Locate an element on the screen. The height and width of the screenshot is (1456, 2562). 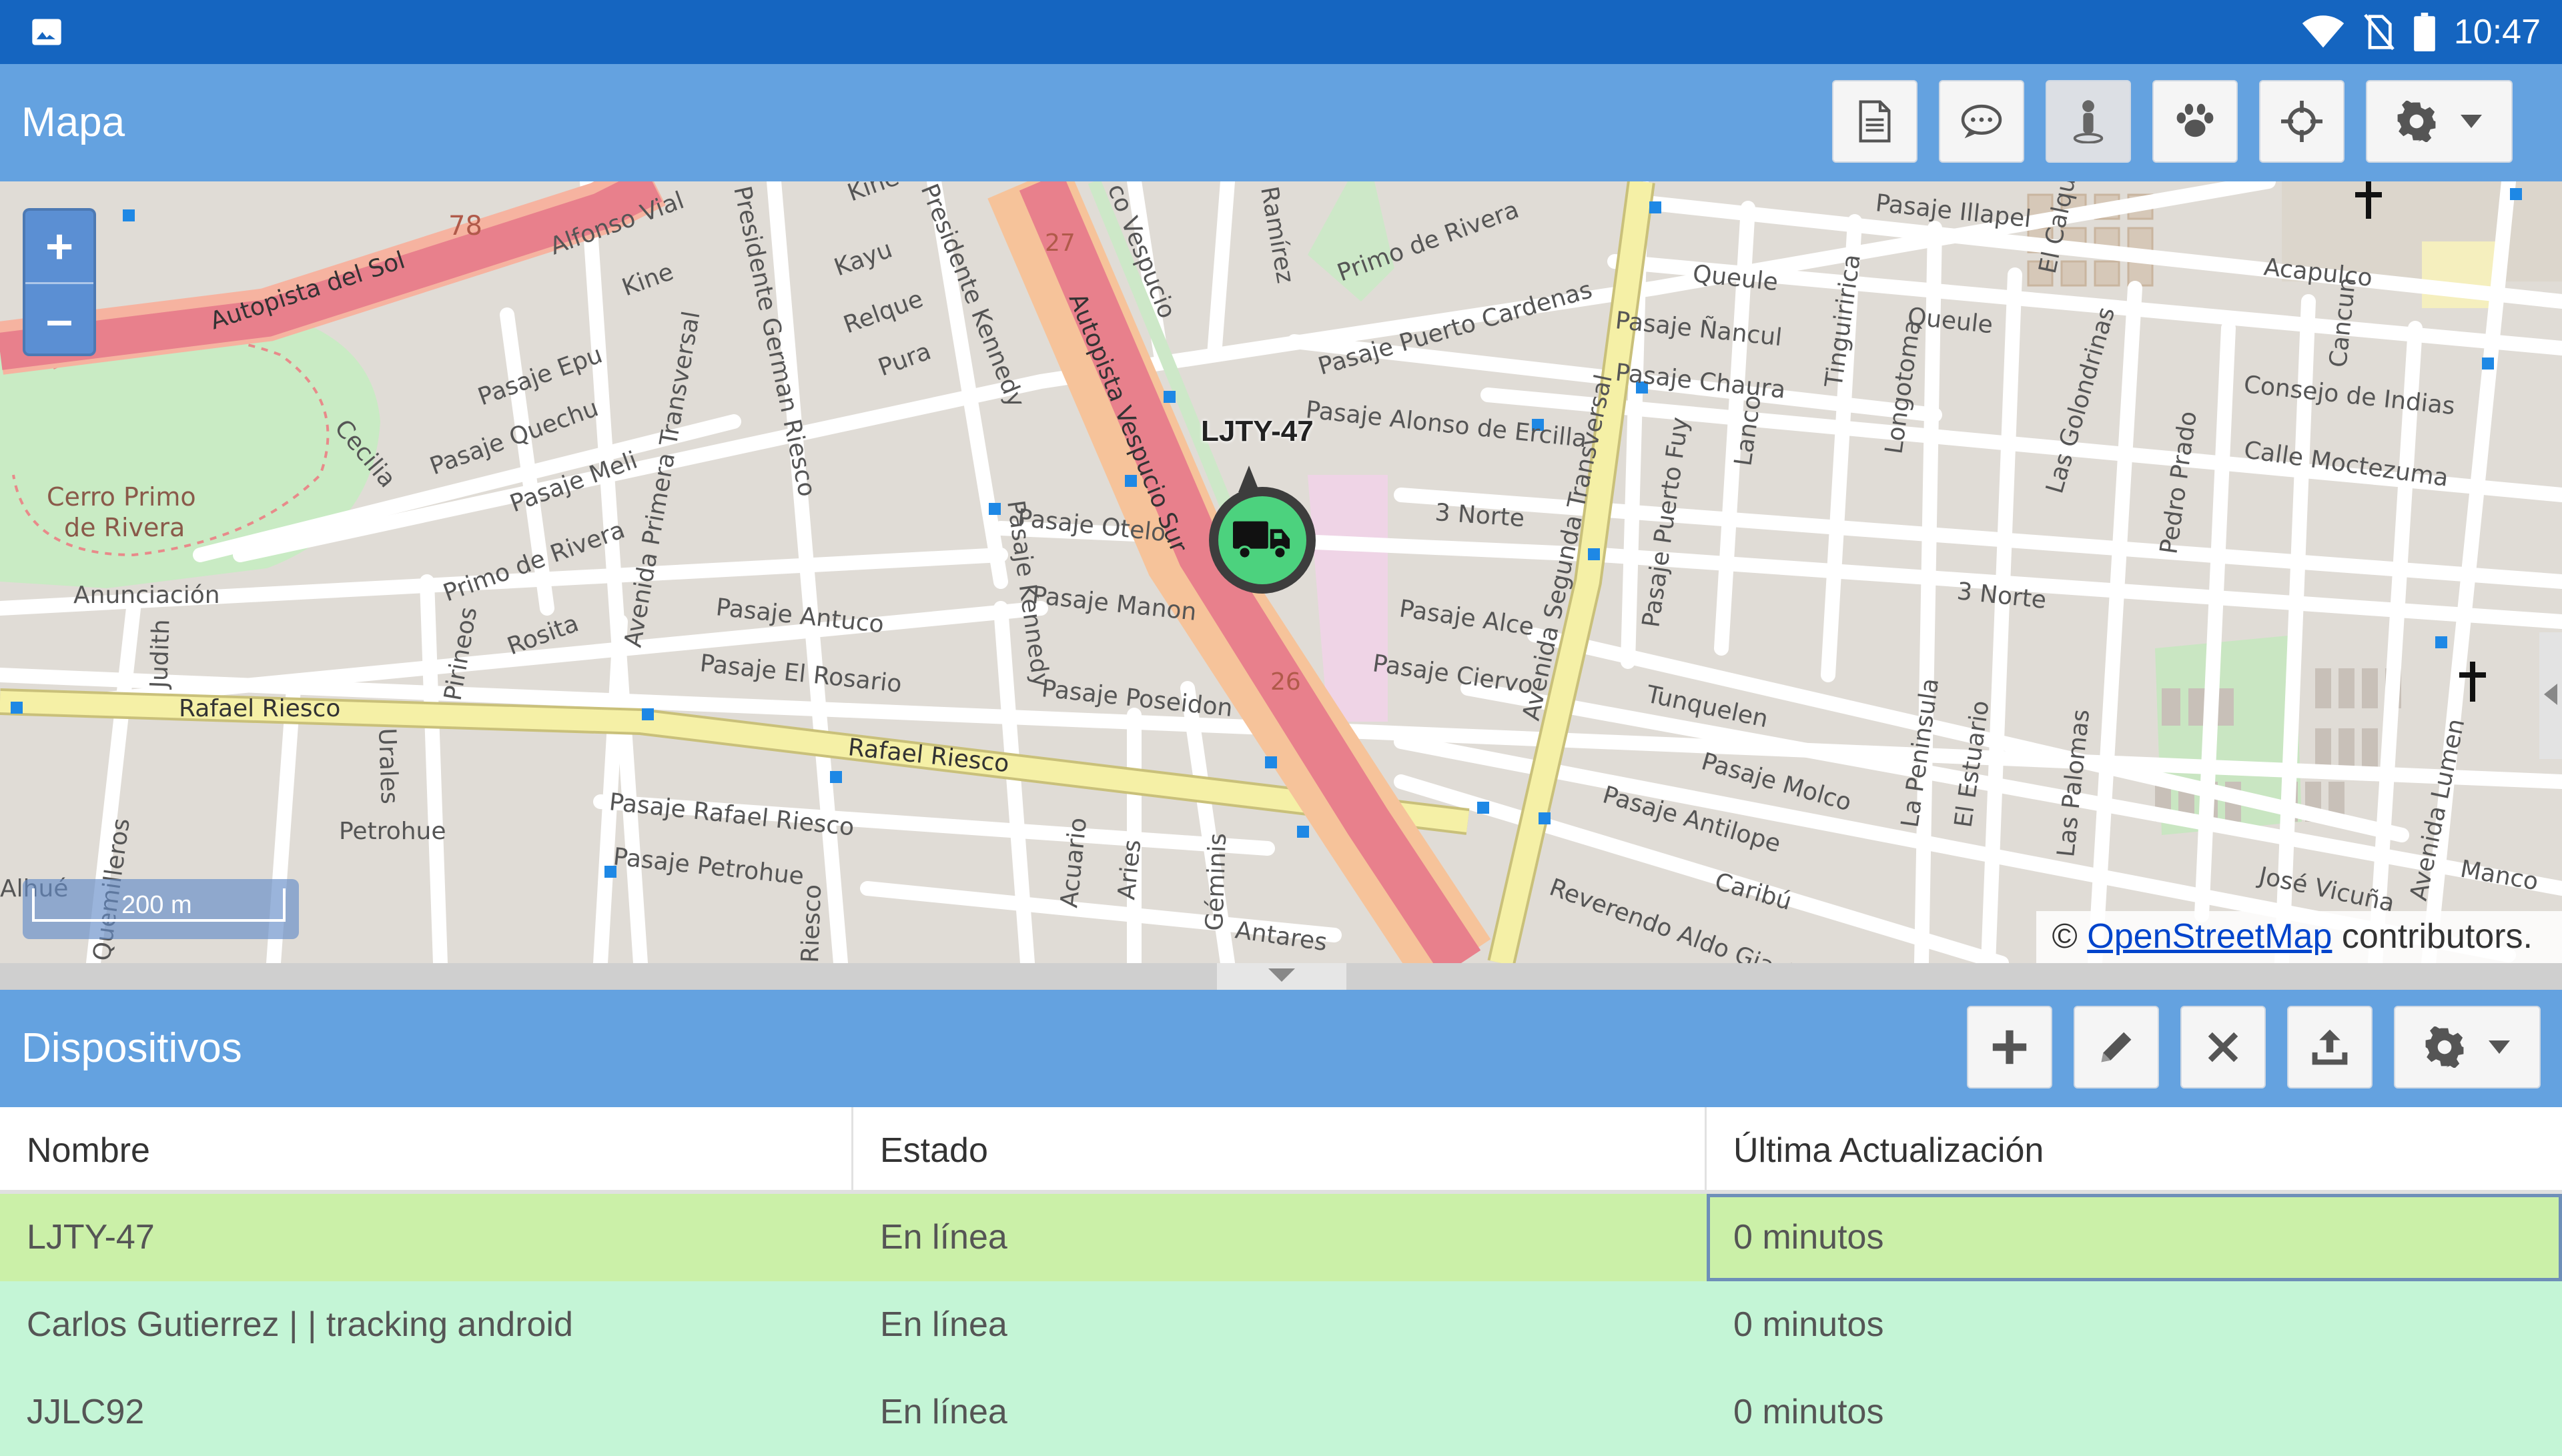
add-device-button is located at coordinates (2010, 1047).